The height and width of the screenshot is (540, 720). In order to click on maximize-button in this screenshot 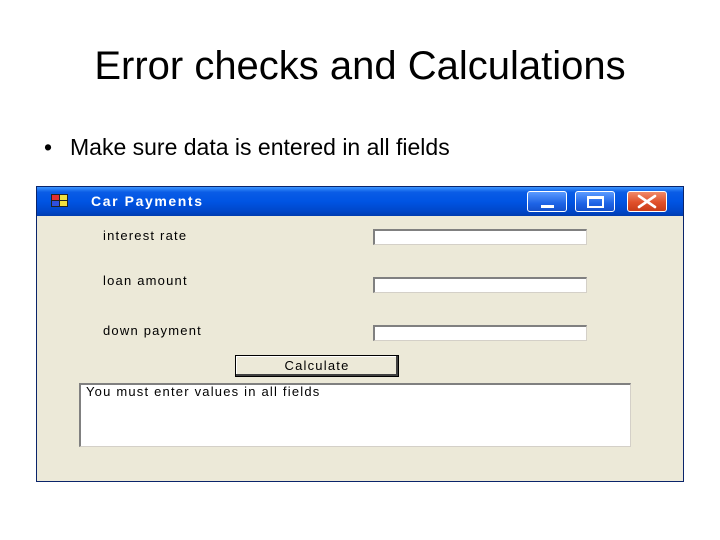, I will do `click(595, 201)`.